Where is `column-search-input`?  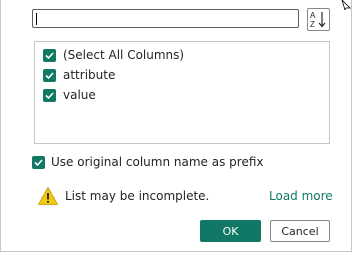 column-search-input is located at coordinates (165, 18).